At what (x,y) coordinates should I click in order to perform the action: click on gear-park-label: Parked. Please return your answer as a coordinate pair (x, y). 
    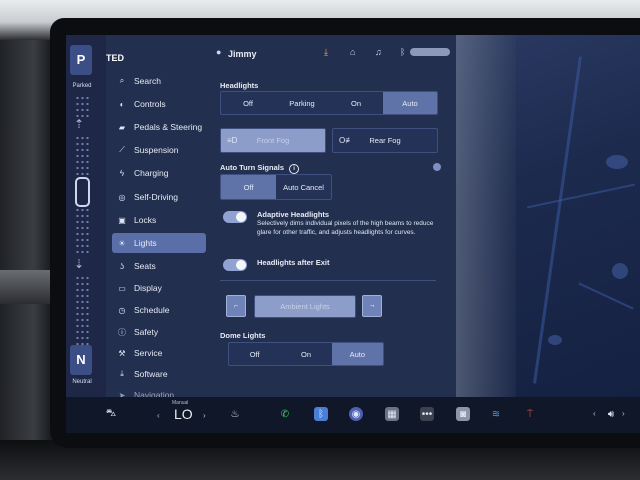
    Looking at the image, I should click on (82, 86).